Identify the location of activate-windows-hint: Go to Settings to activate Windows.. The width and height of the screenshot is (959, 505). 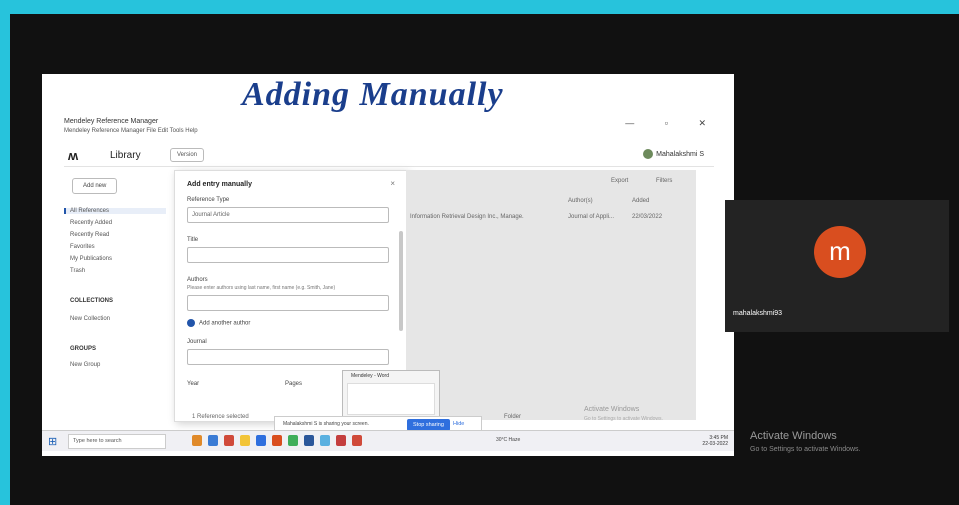
(805, 449).